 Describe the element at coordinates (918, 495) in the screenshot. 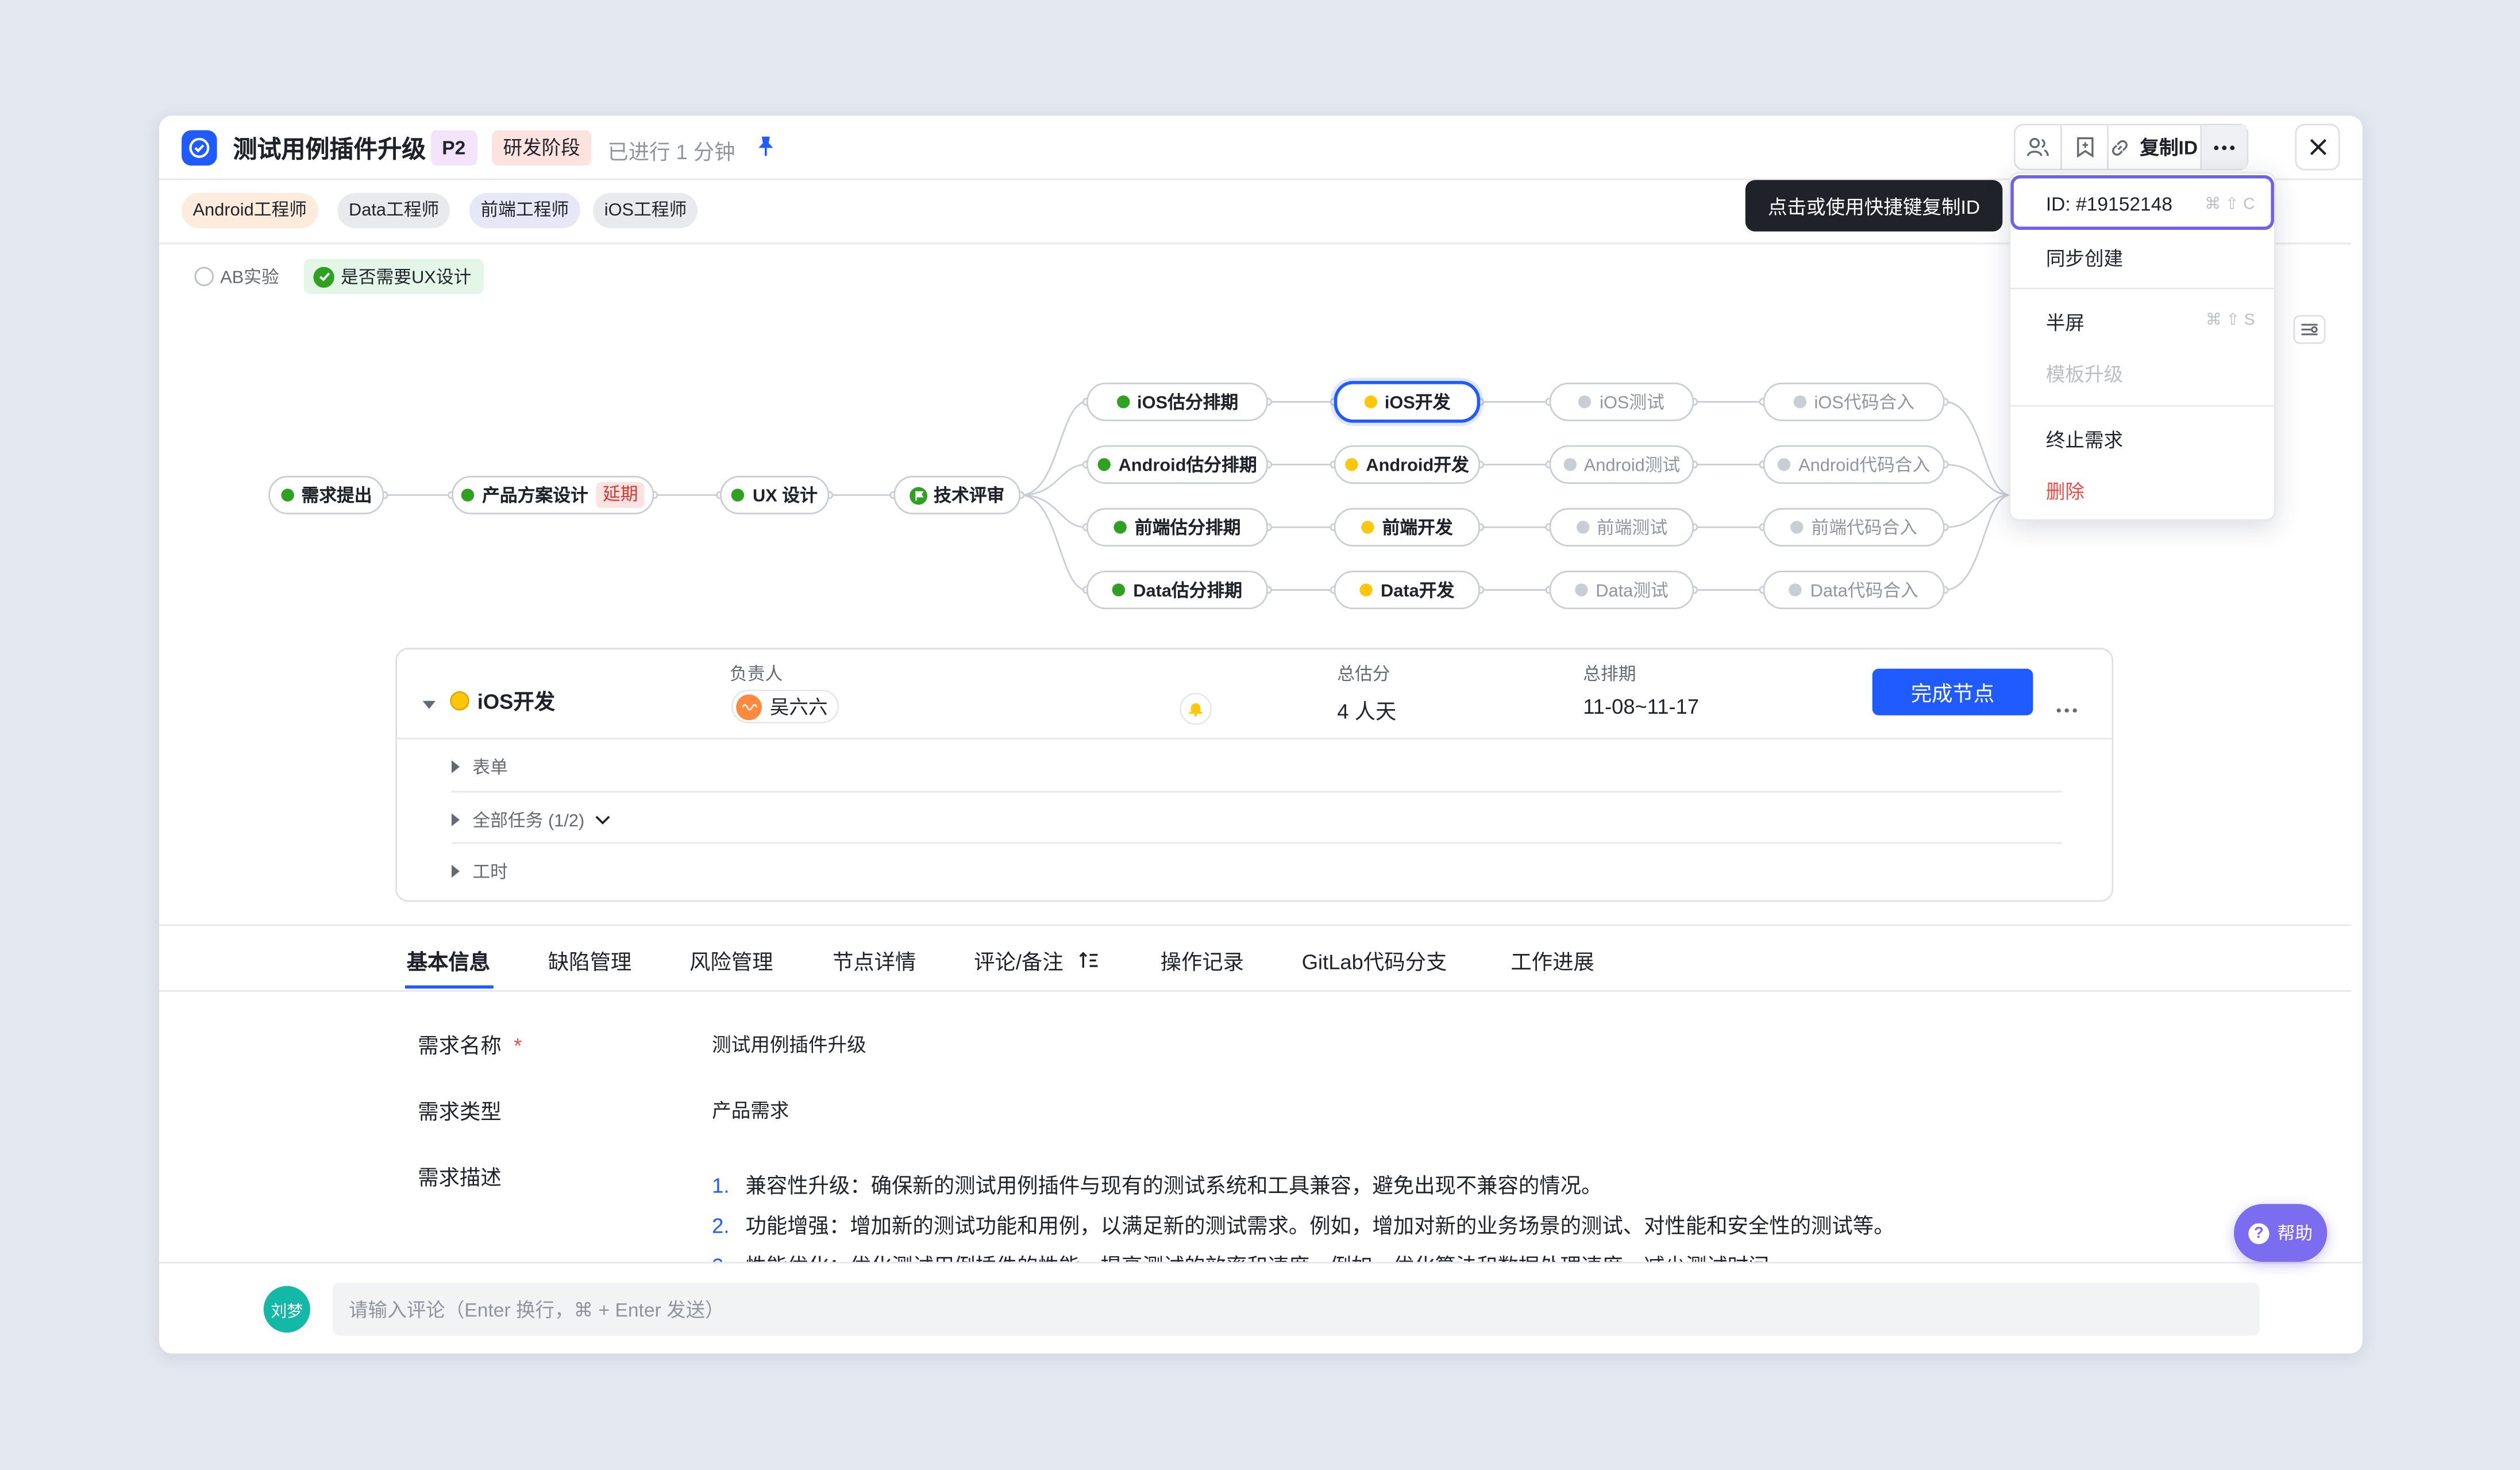

I see `review-flag-icon` at that location.